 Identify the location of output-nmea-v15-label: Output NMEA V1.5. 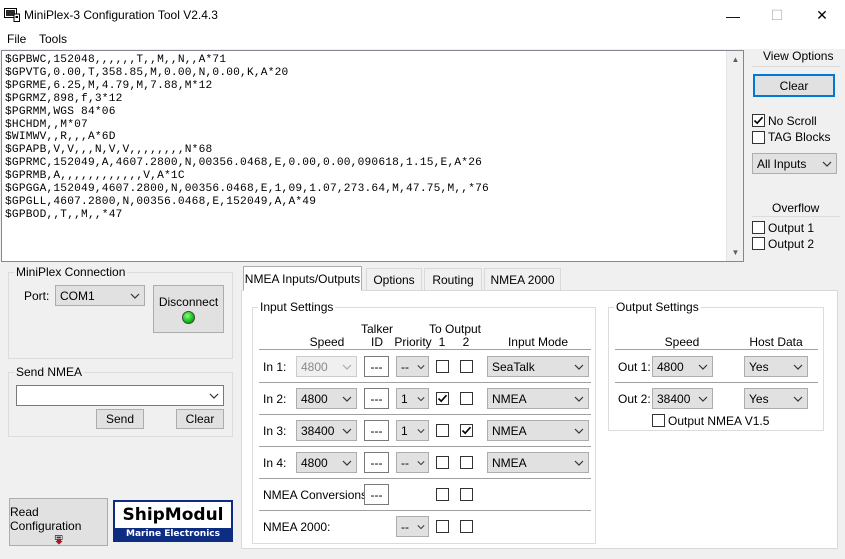
(719, 421).